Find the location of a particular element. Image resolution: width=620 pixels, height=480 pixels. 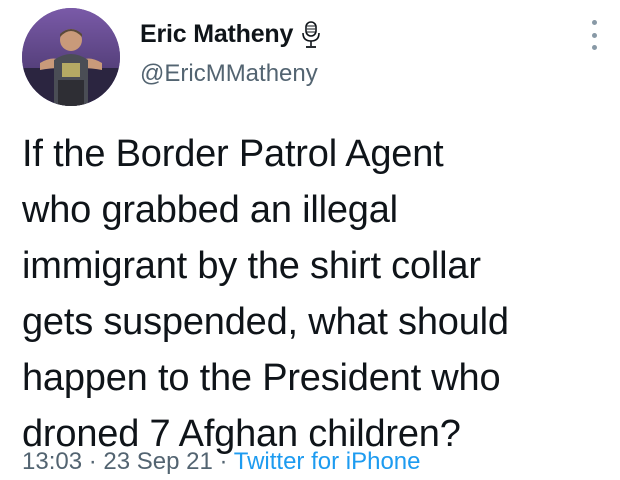

tweet-meta: 13:03 · 23 Sep 21 · Twitter for iPhone is located at coordinates (221, 462).